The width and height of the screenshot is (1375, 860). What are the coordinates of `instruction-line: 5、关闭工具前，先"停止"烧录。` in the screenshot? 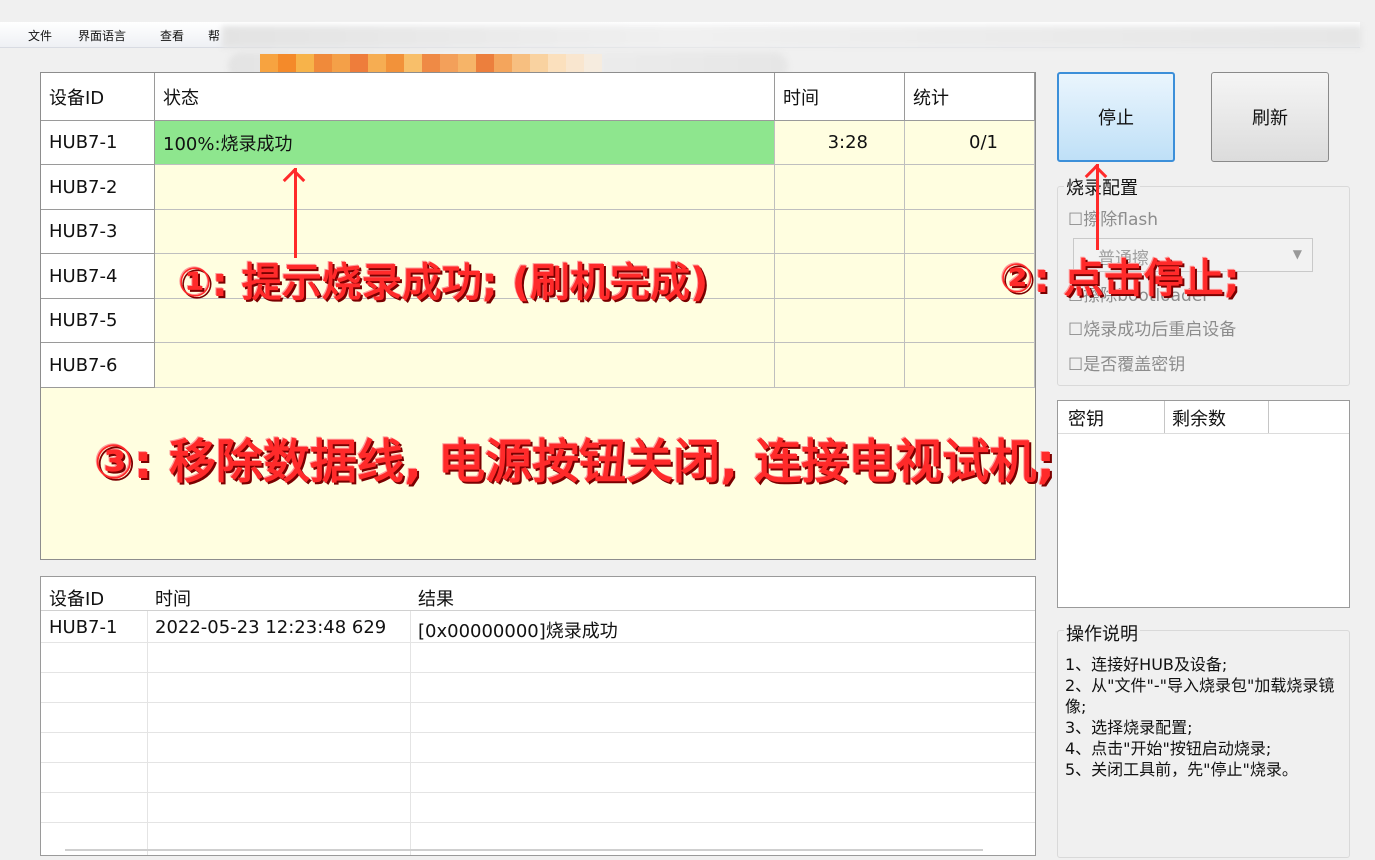 It's located at (1181, 769).